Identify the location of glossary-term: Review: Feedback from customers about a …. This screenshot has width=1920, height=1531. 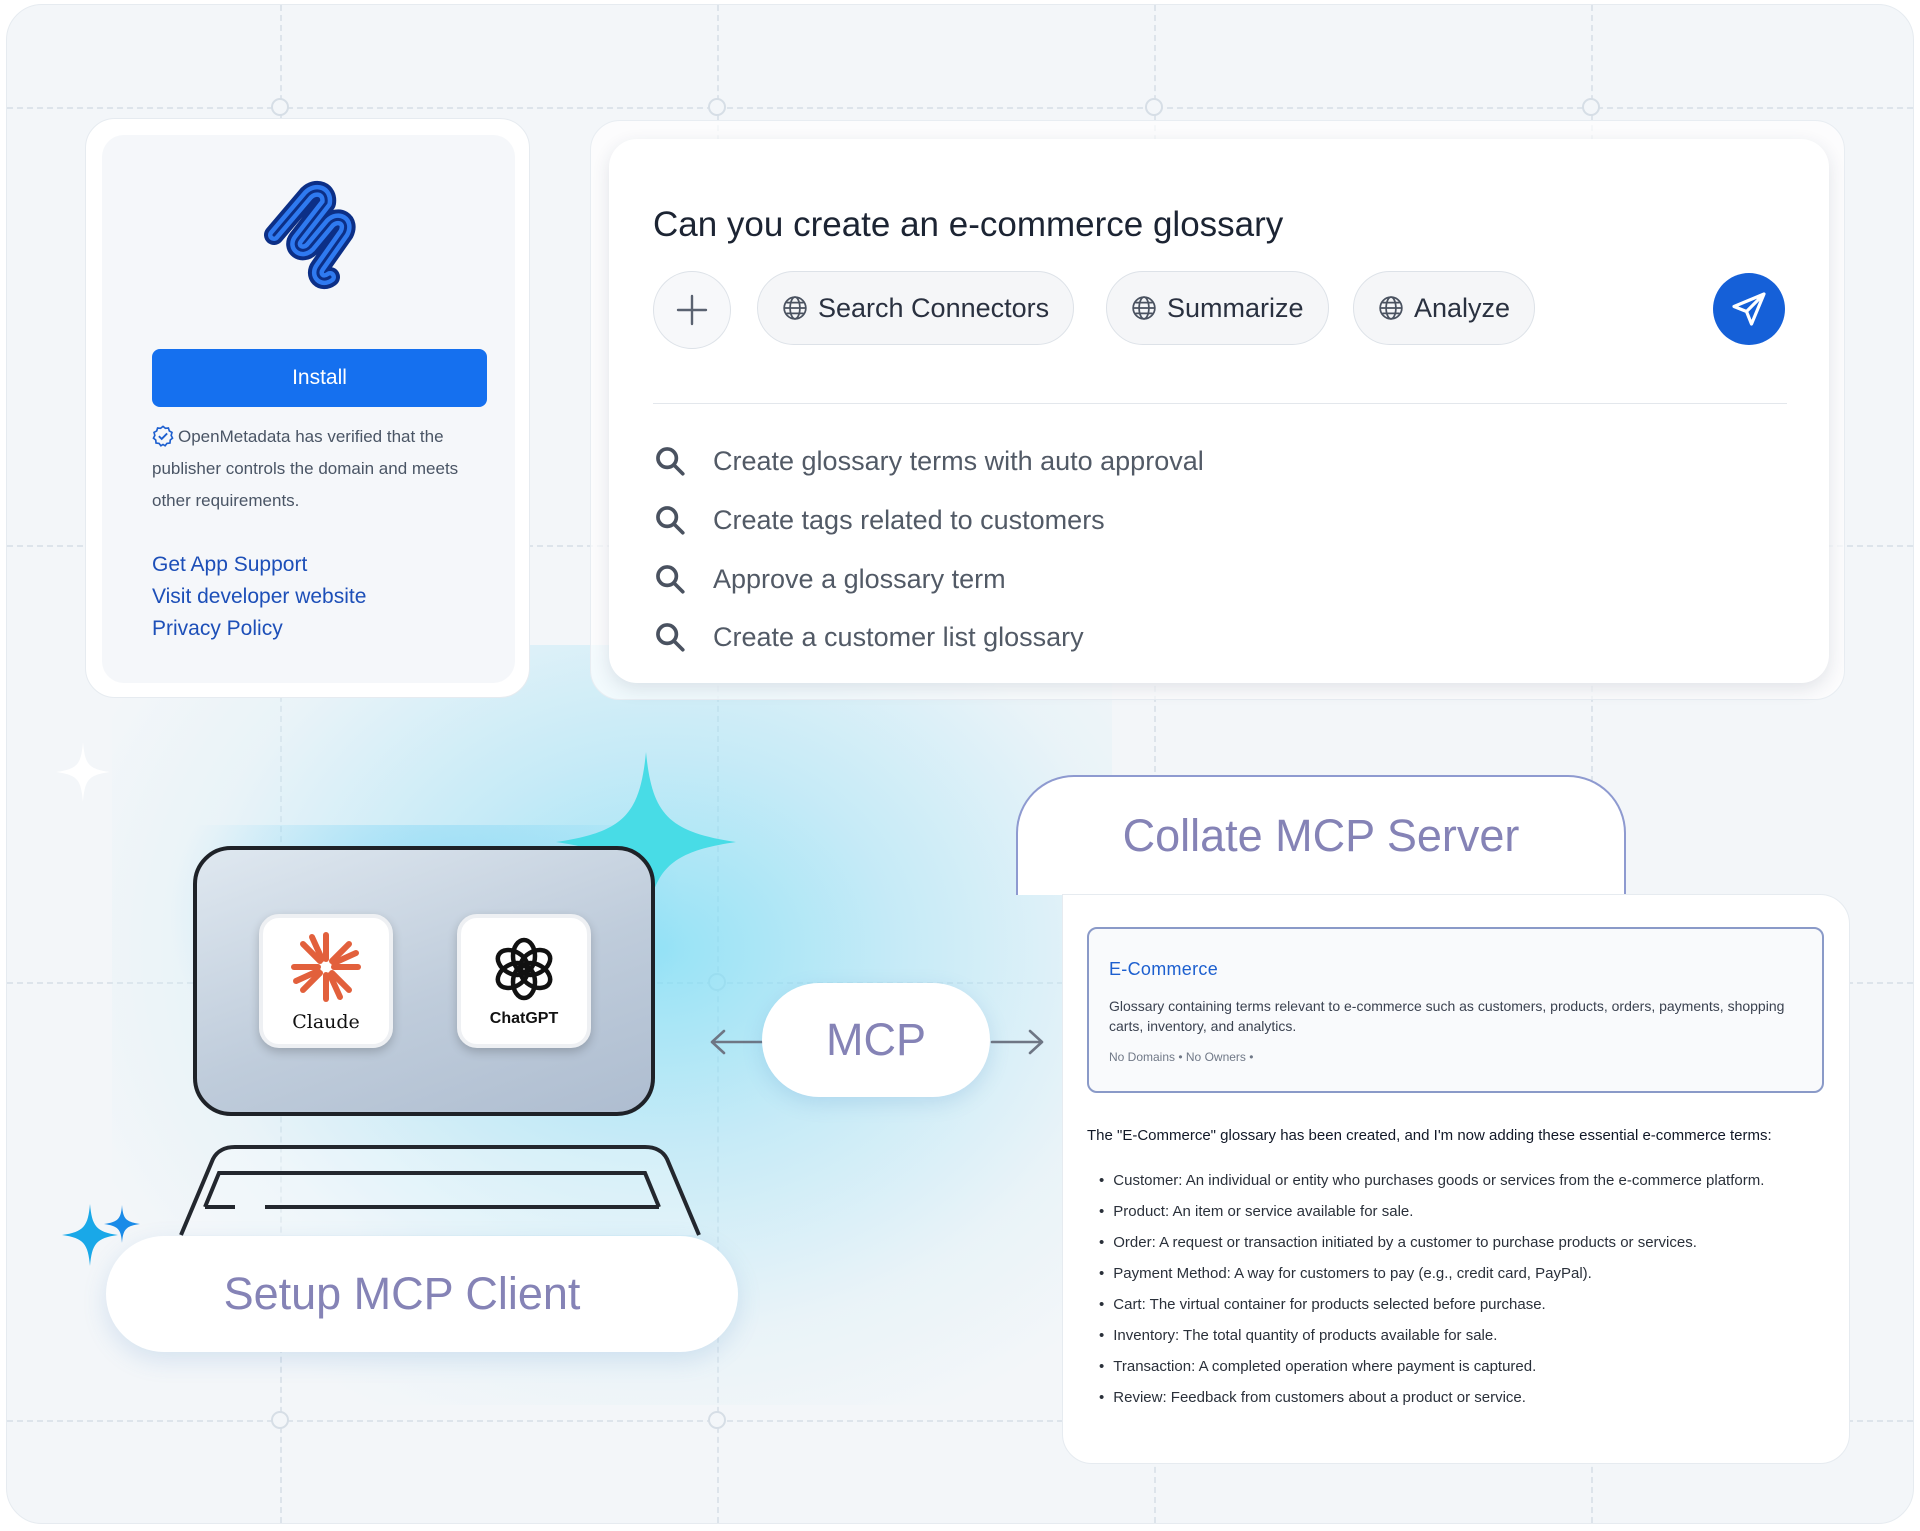
(1431, 1397).